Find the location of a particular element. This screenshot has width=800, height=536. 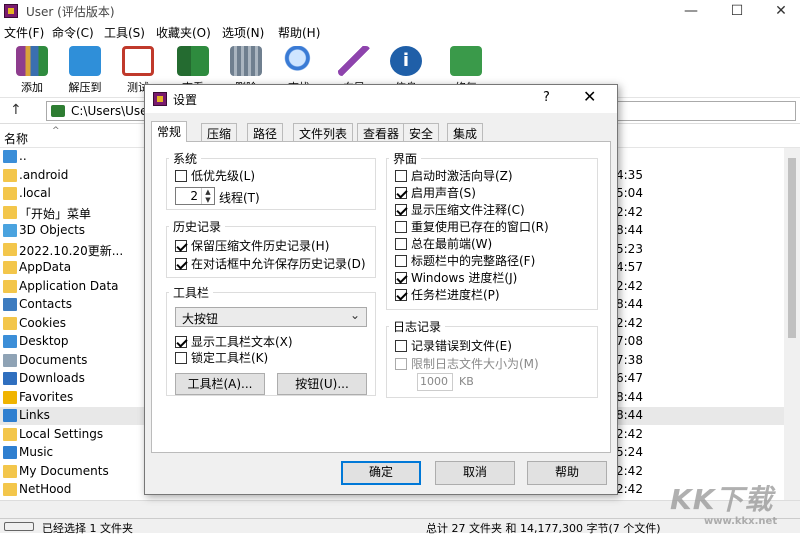

extract-to-button: 解压到 is located at coordinates (85, 71).